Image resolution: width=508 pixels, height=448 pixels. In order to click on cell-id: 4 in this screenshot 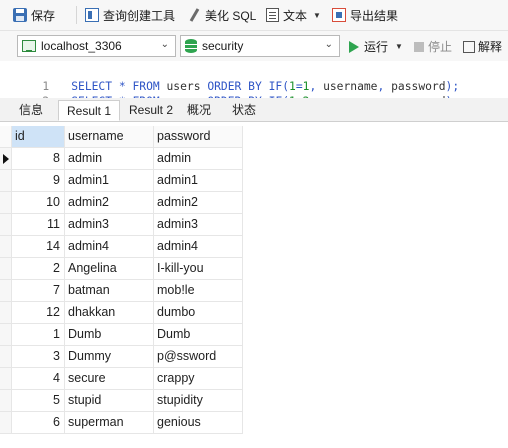, I will do `click(38, 379)`.